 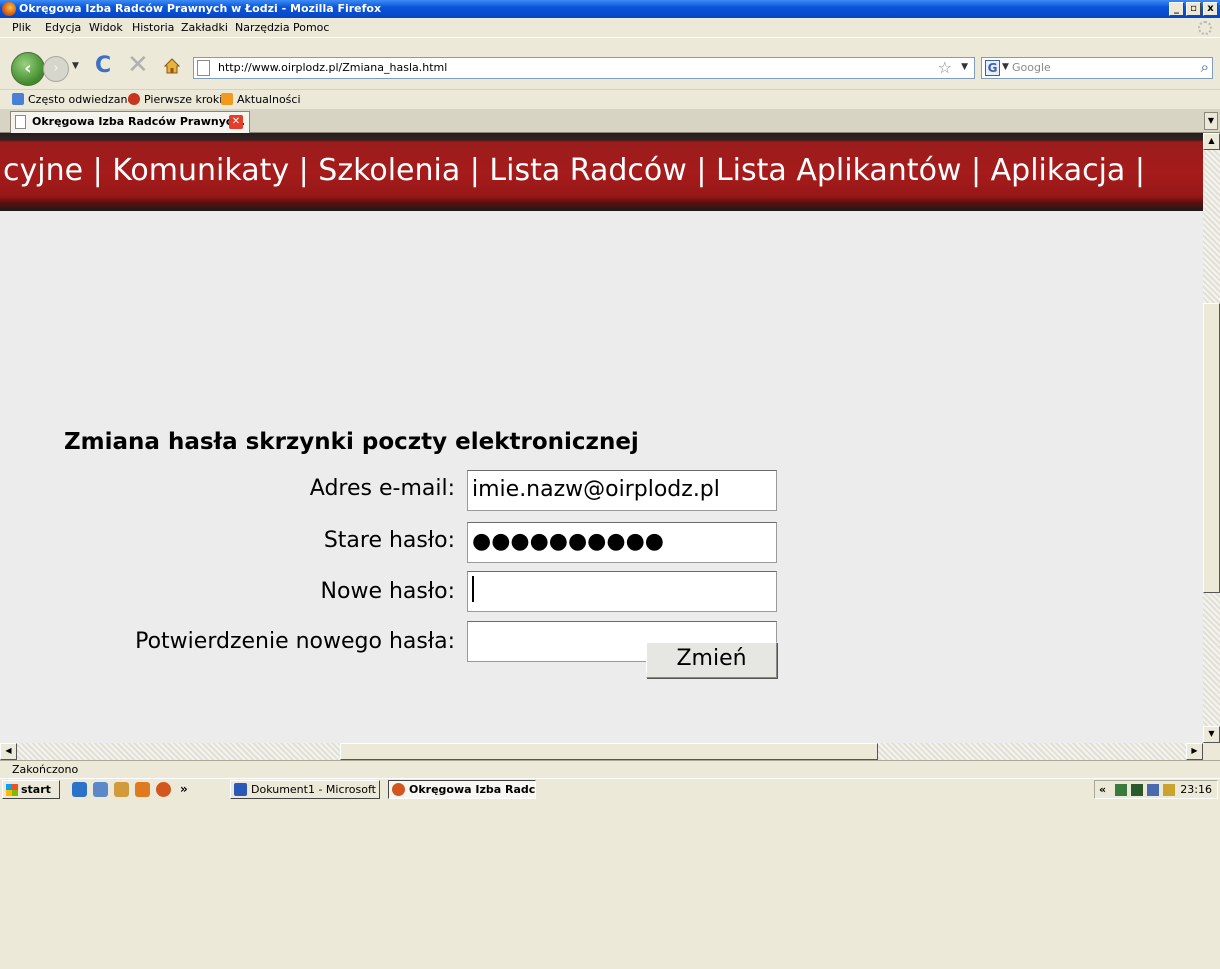 What do you see at coordinates (622, 490) in the screenshot?
I see `email-field: imie.nazw@oirplodz.pl` at bounding box center [622, 490].